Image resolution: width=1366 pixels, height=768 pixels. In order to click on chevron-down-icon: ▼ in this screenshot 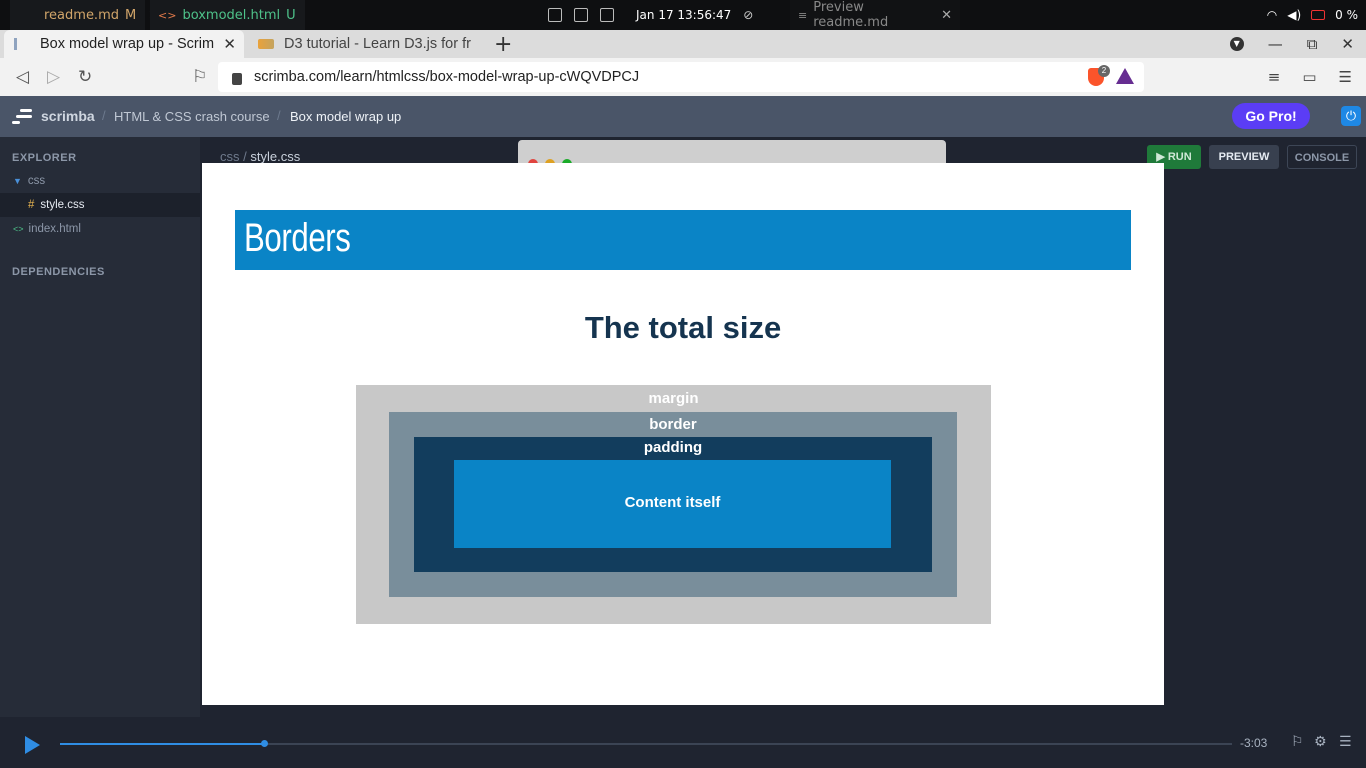, I will do `click(17, 181)`.